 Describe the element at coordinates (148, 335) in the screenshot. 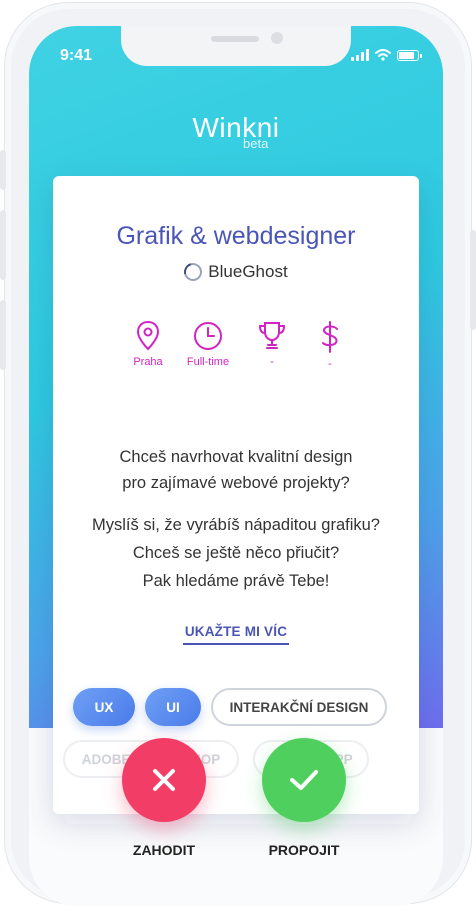

I see `location-pin-icon` at that location.